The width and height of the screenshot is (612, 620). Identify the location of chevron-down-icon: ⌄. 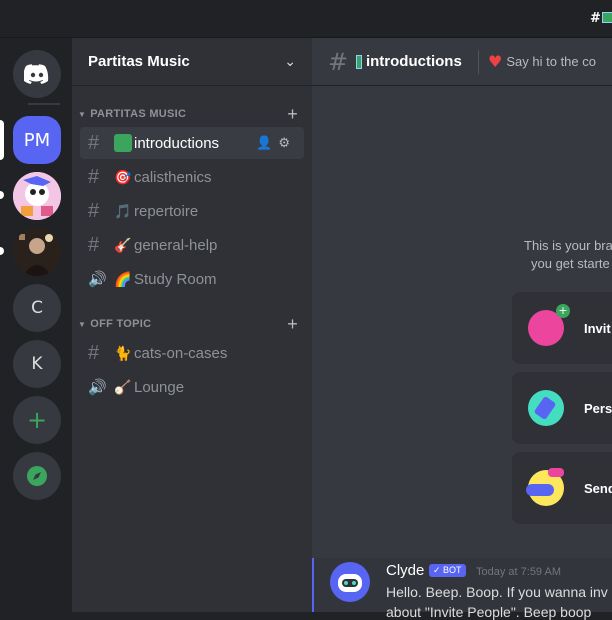
(290, 62).